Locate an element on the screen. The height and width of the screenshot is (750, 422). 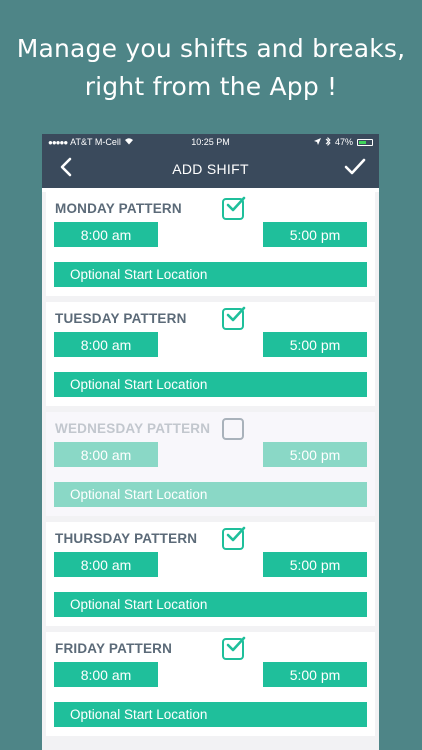
day-pattern-title: THURSDAY PATTERN is located at coordinates (126, 538).